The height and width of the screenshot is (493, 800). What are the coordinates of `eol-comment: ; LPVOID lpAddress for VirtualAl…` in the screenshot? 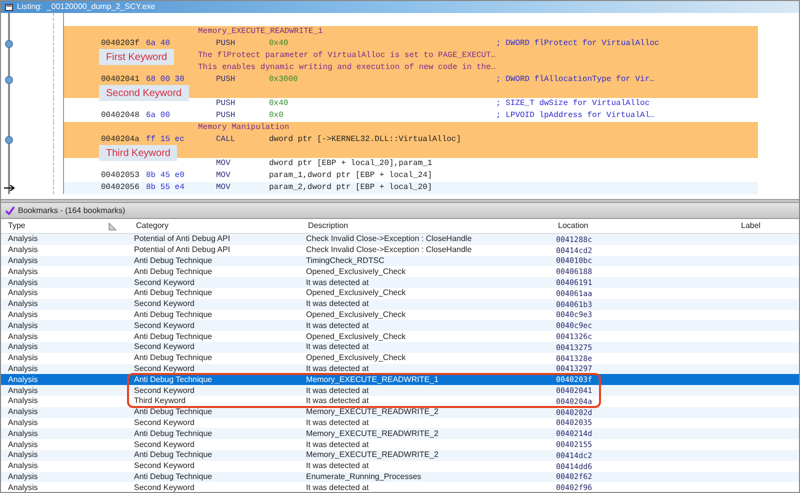 It's located at (575, 116).